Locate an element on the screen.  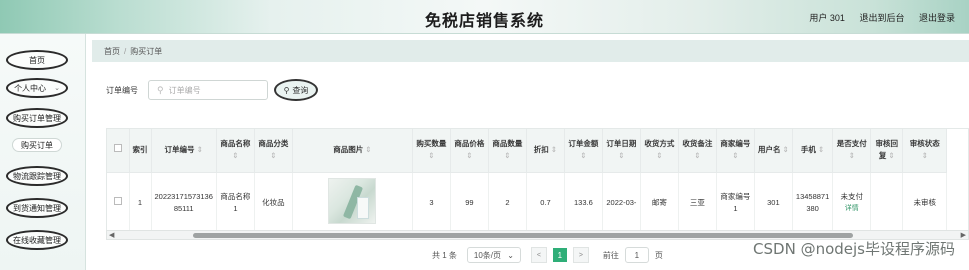
column-header: 订单日期 ⇕ is located at coordinates (621, 151).